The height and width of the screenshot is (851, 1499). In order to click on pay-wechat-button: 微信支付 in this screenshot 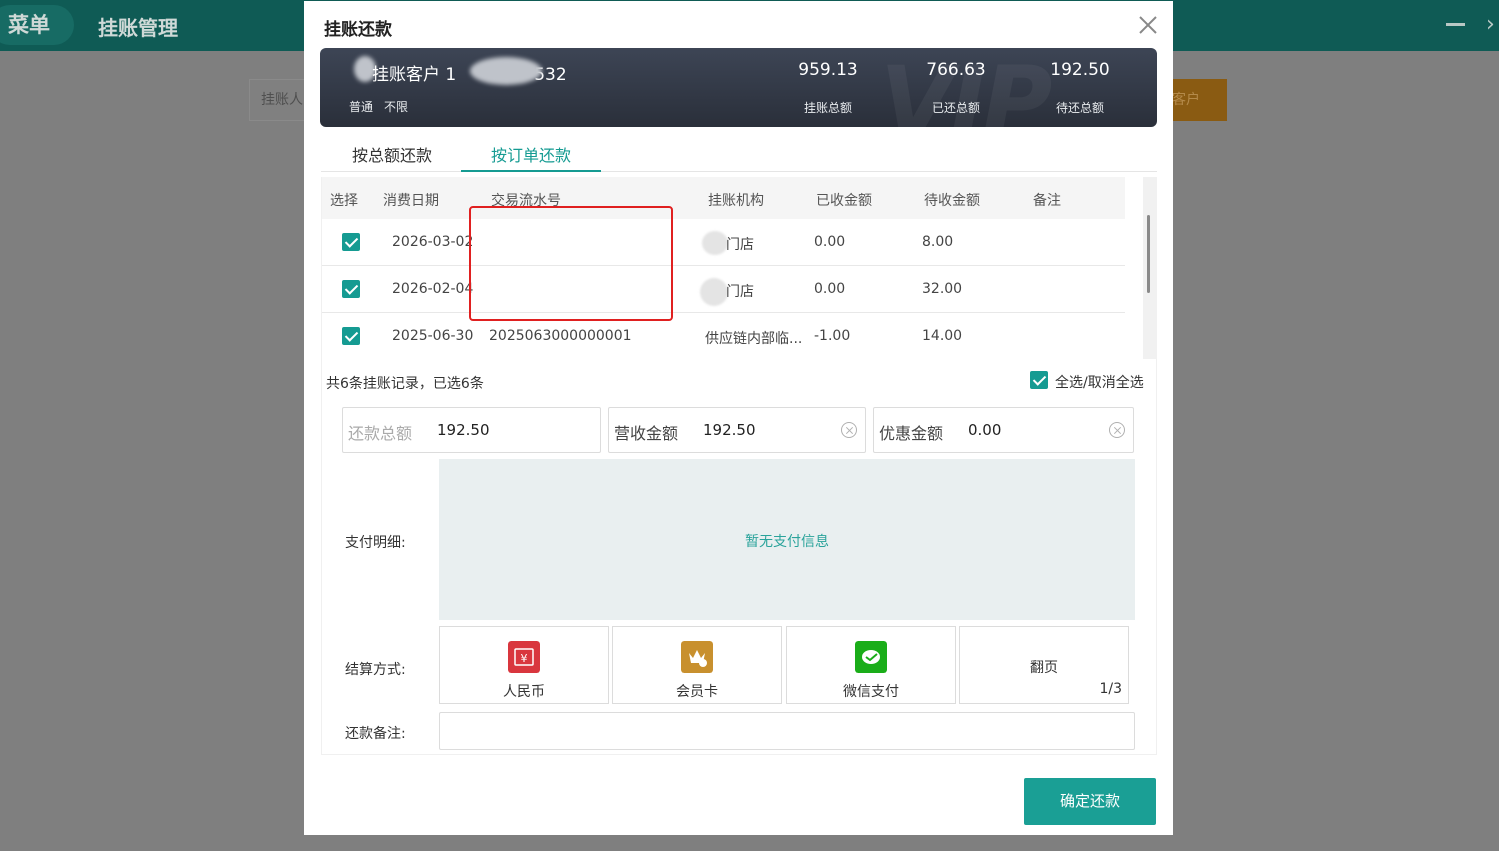, I will do `click(871, 665)`.